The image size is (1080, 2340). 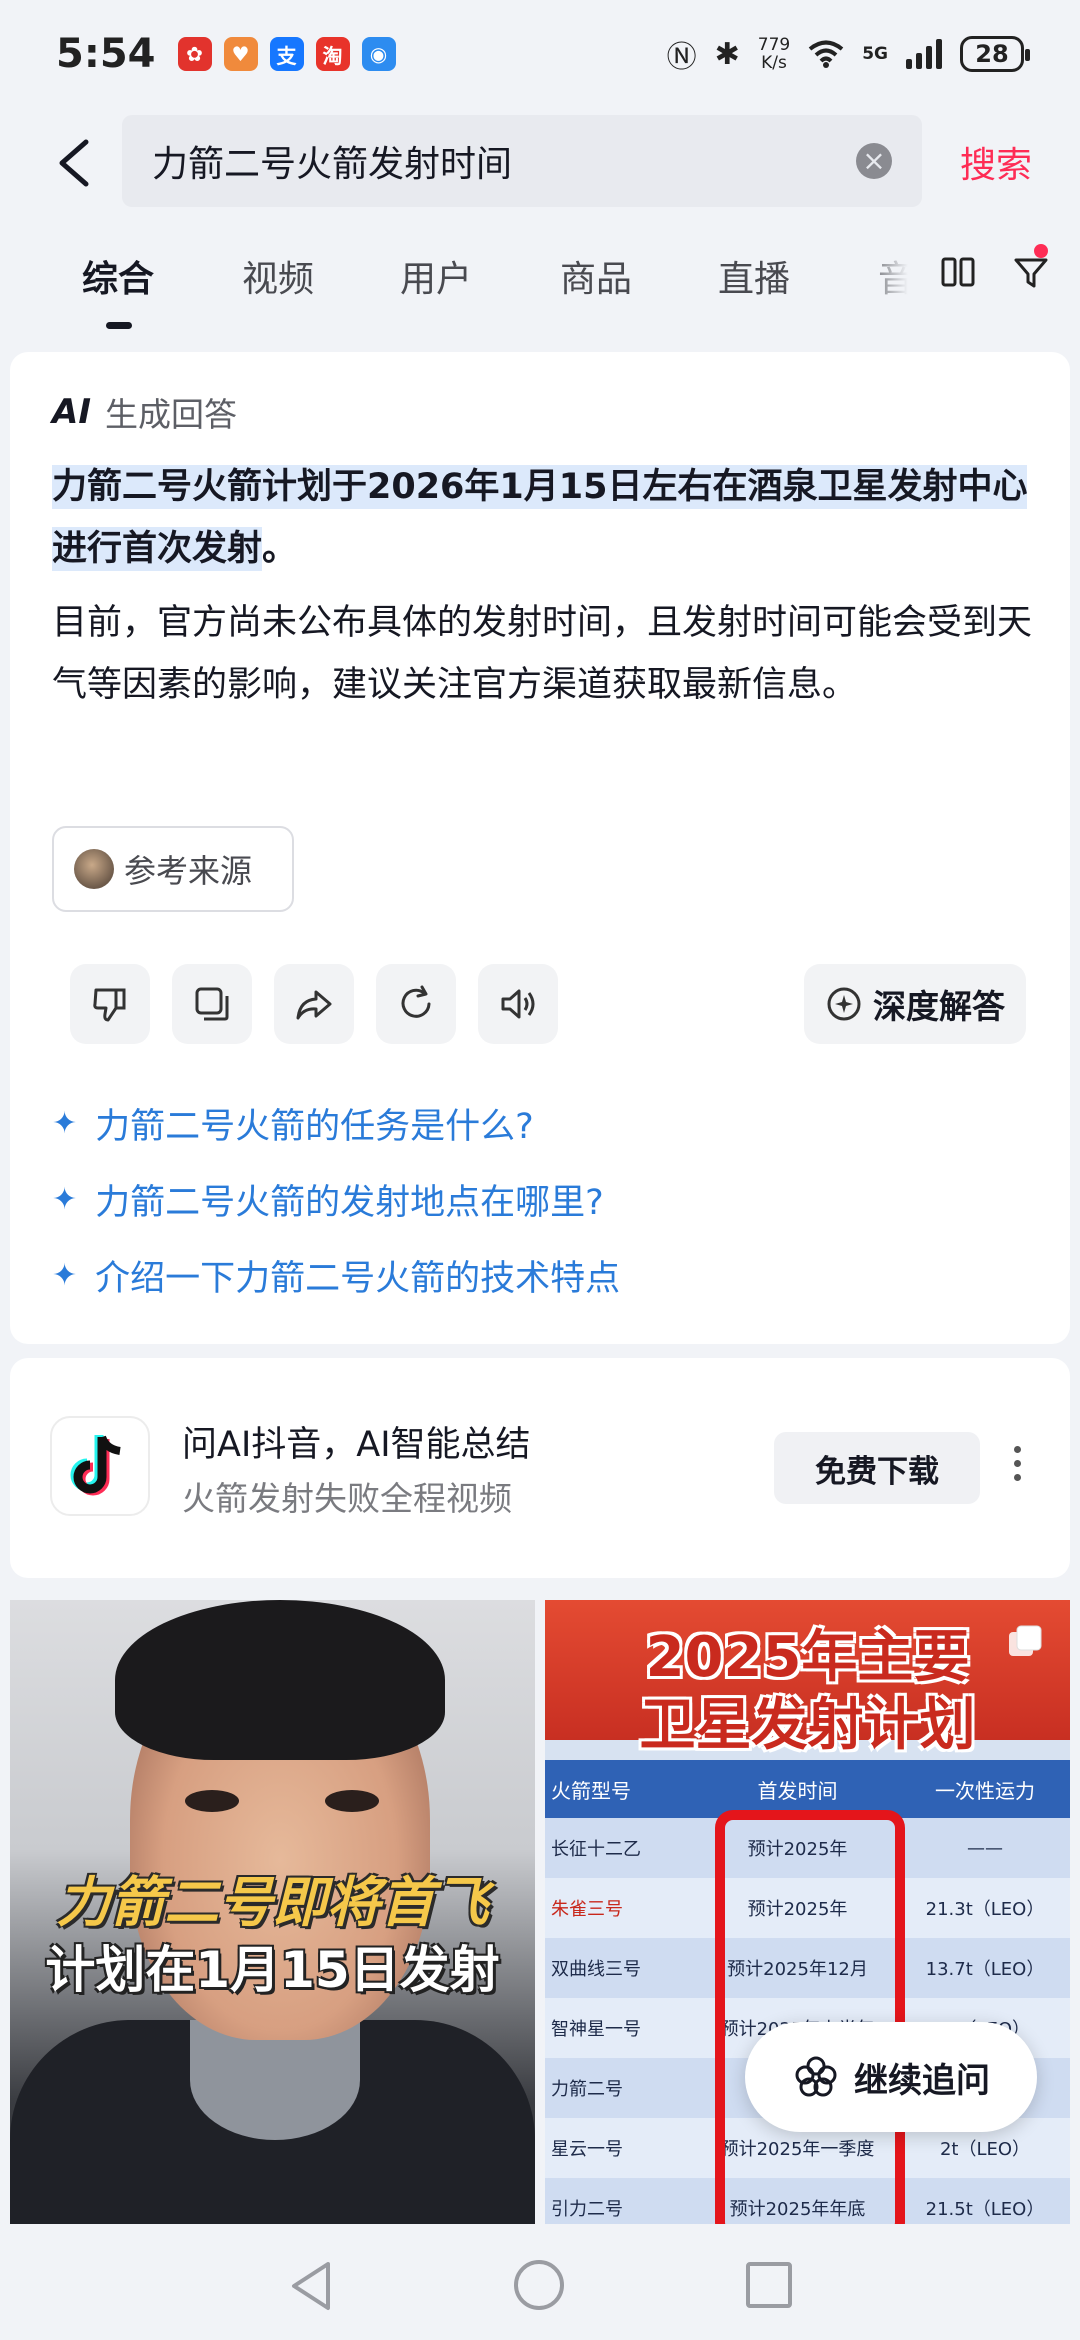 I want to click on search-input: 力箭二号火箭发射时间 ×, so click(x=522, y=161).